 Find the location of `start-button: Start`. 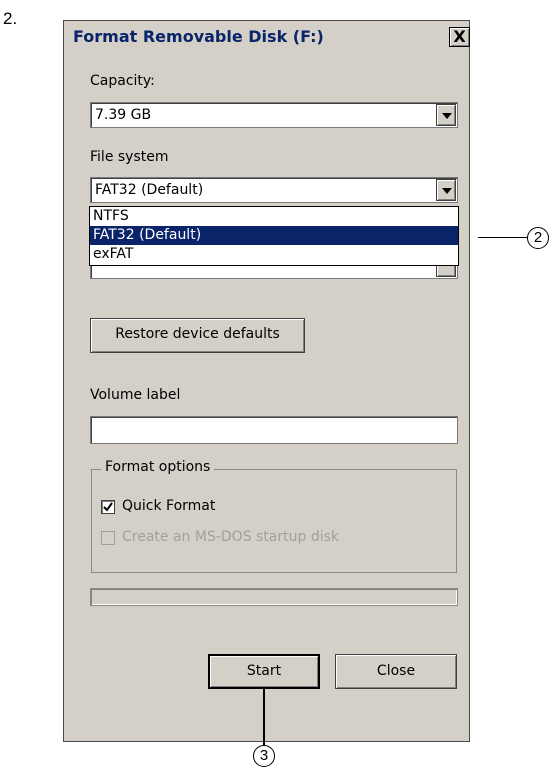

start-button: Start is located at coordinates (264, 671).